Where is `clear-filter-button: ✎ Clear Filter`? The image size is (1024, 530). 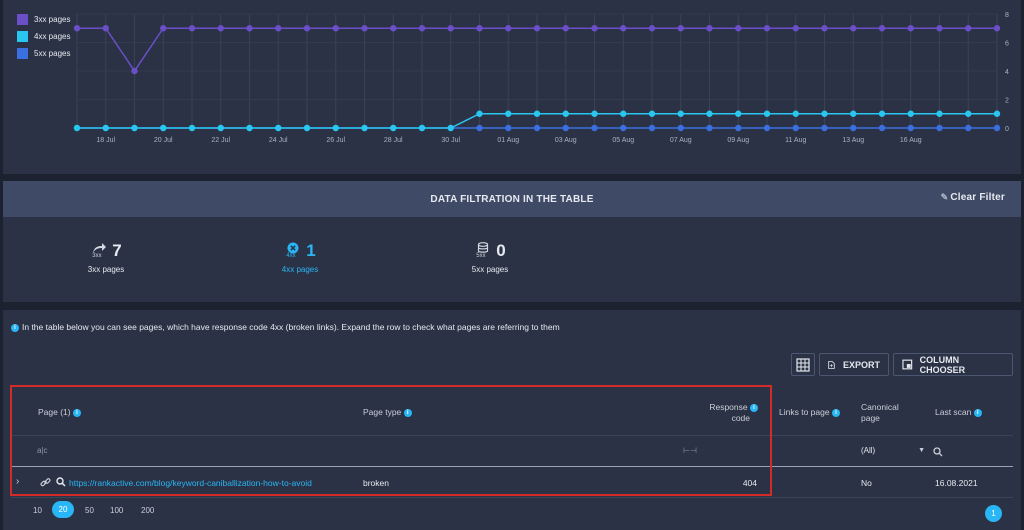 clear-filter-button: ✎ Clear Filter is located at coordinates (973, 197).